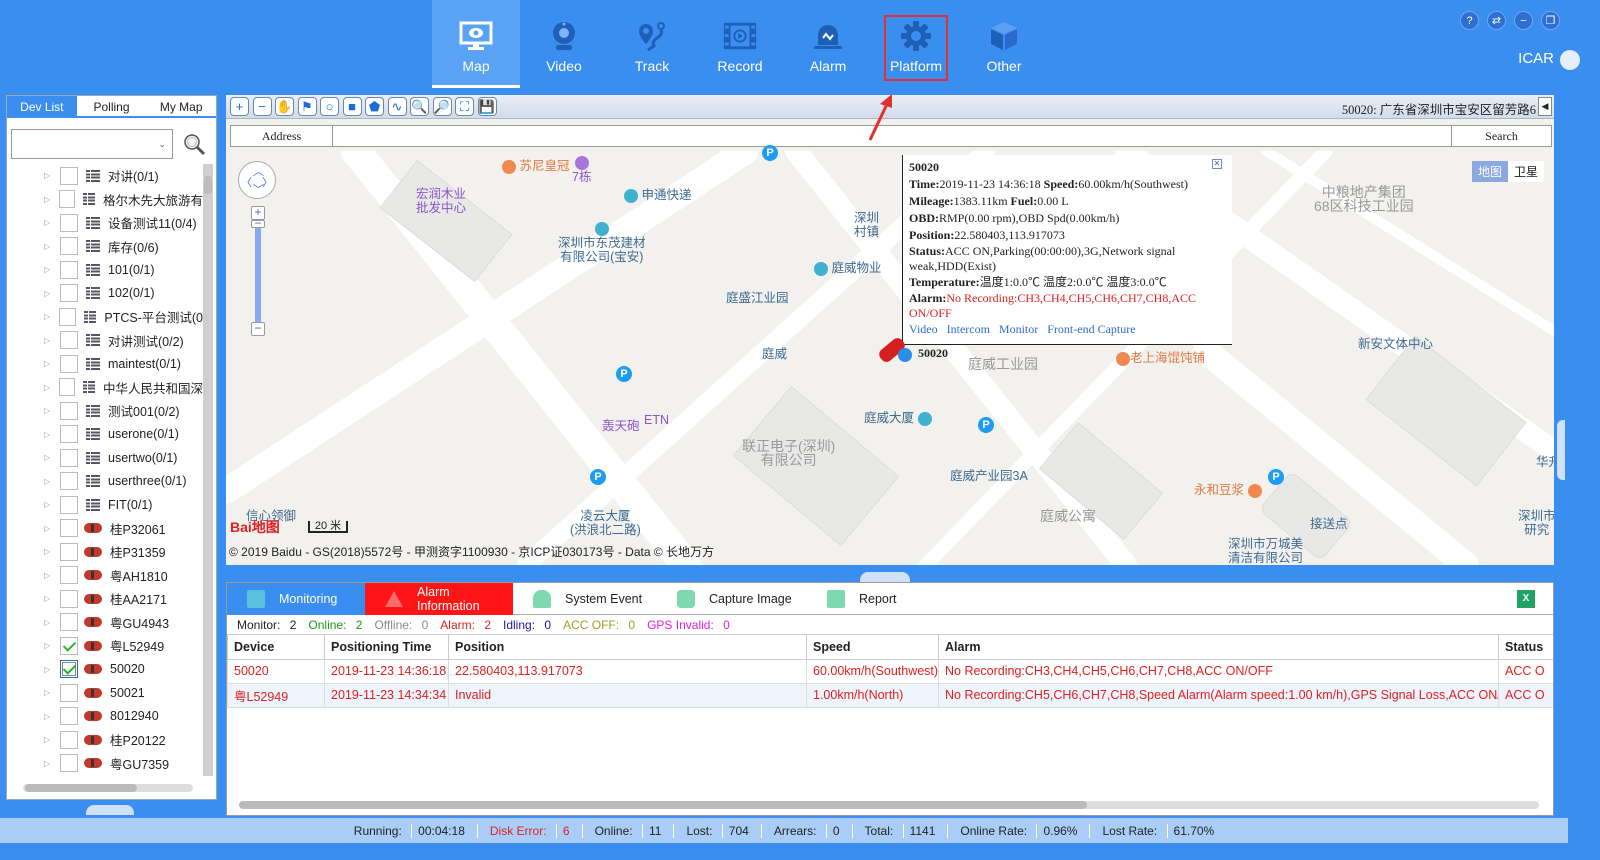 This screenshot has height=860, width=1600. Describe the element at coordinates (464, 106) in the screenshot. I see `fullscreen-icon: ⛶` at that location.